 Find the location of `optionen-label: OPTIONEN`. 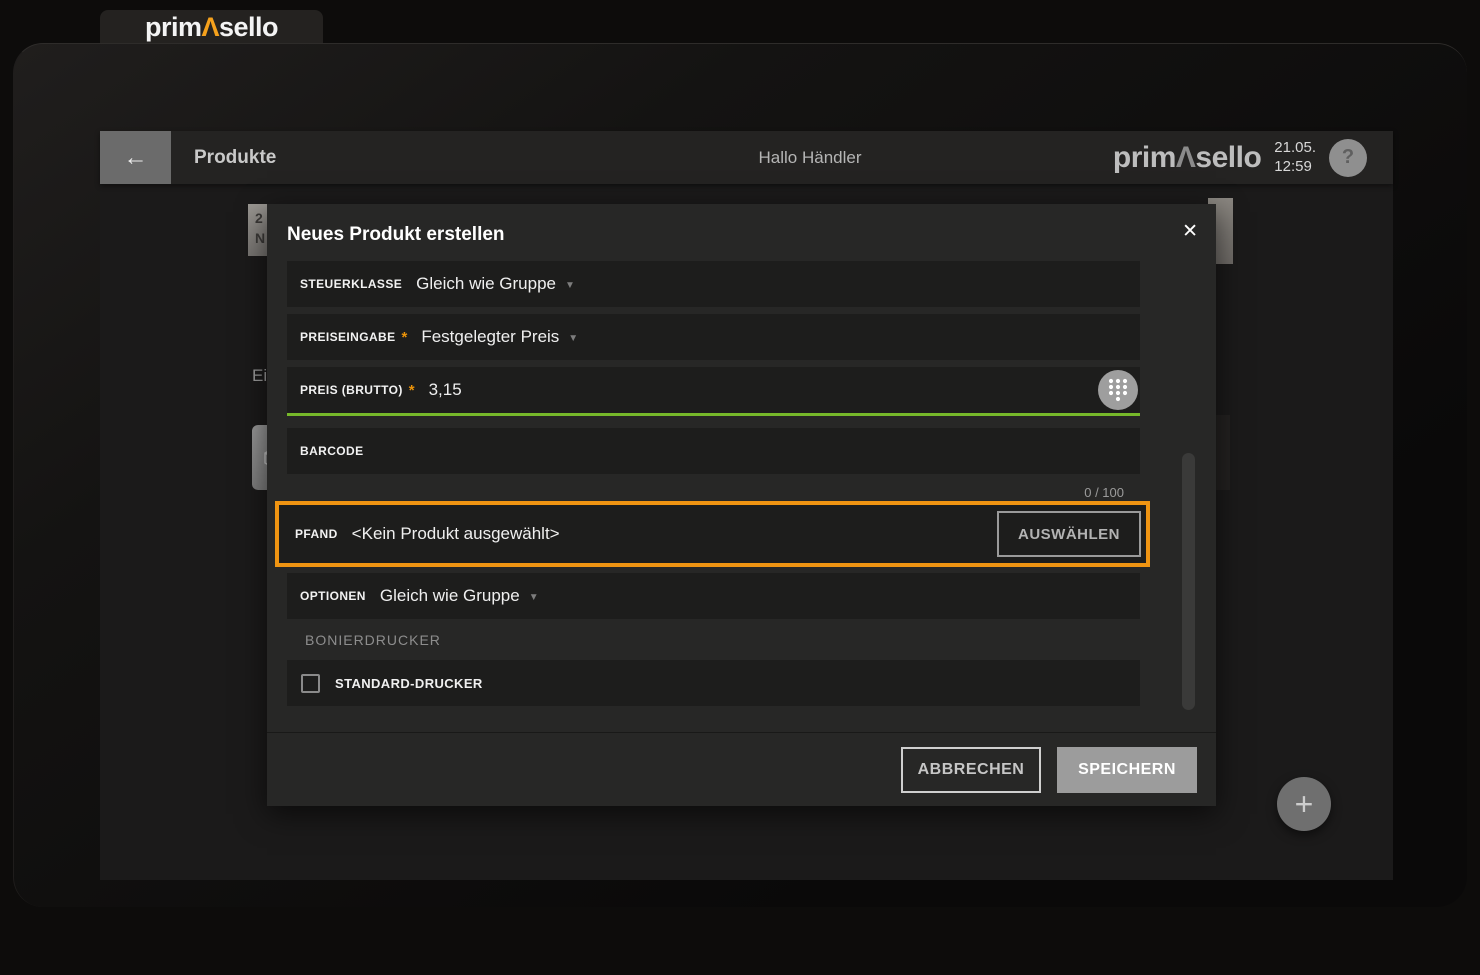

optionen-label: OPTIONEN is located at coordinates (333, 596).